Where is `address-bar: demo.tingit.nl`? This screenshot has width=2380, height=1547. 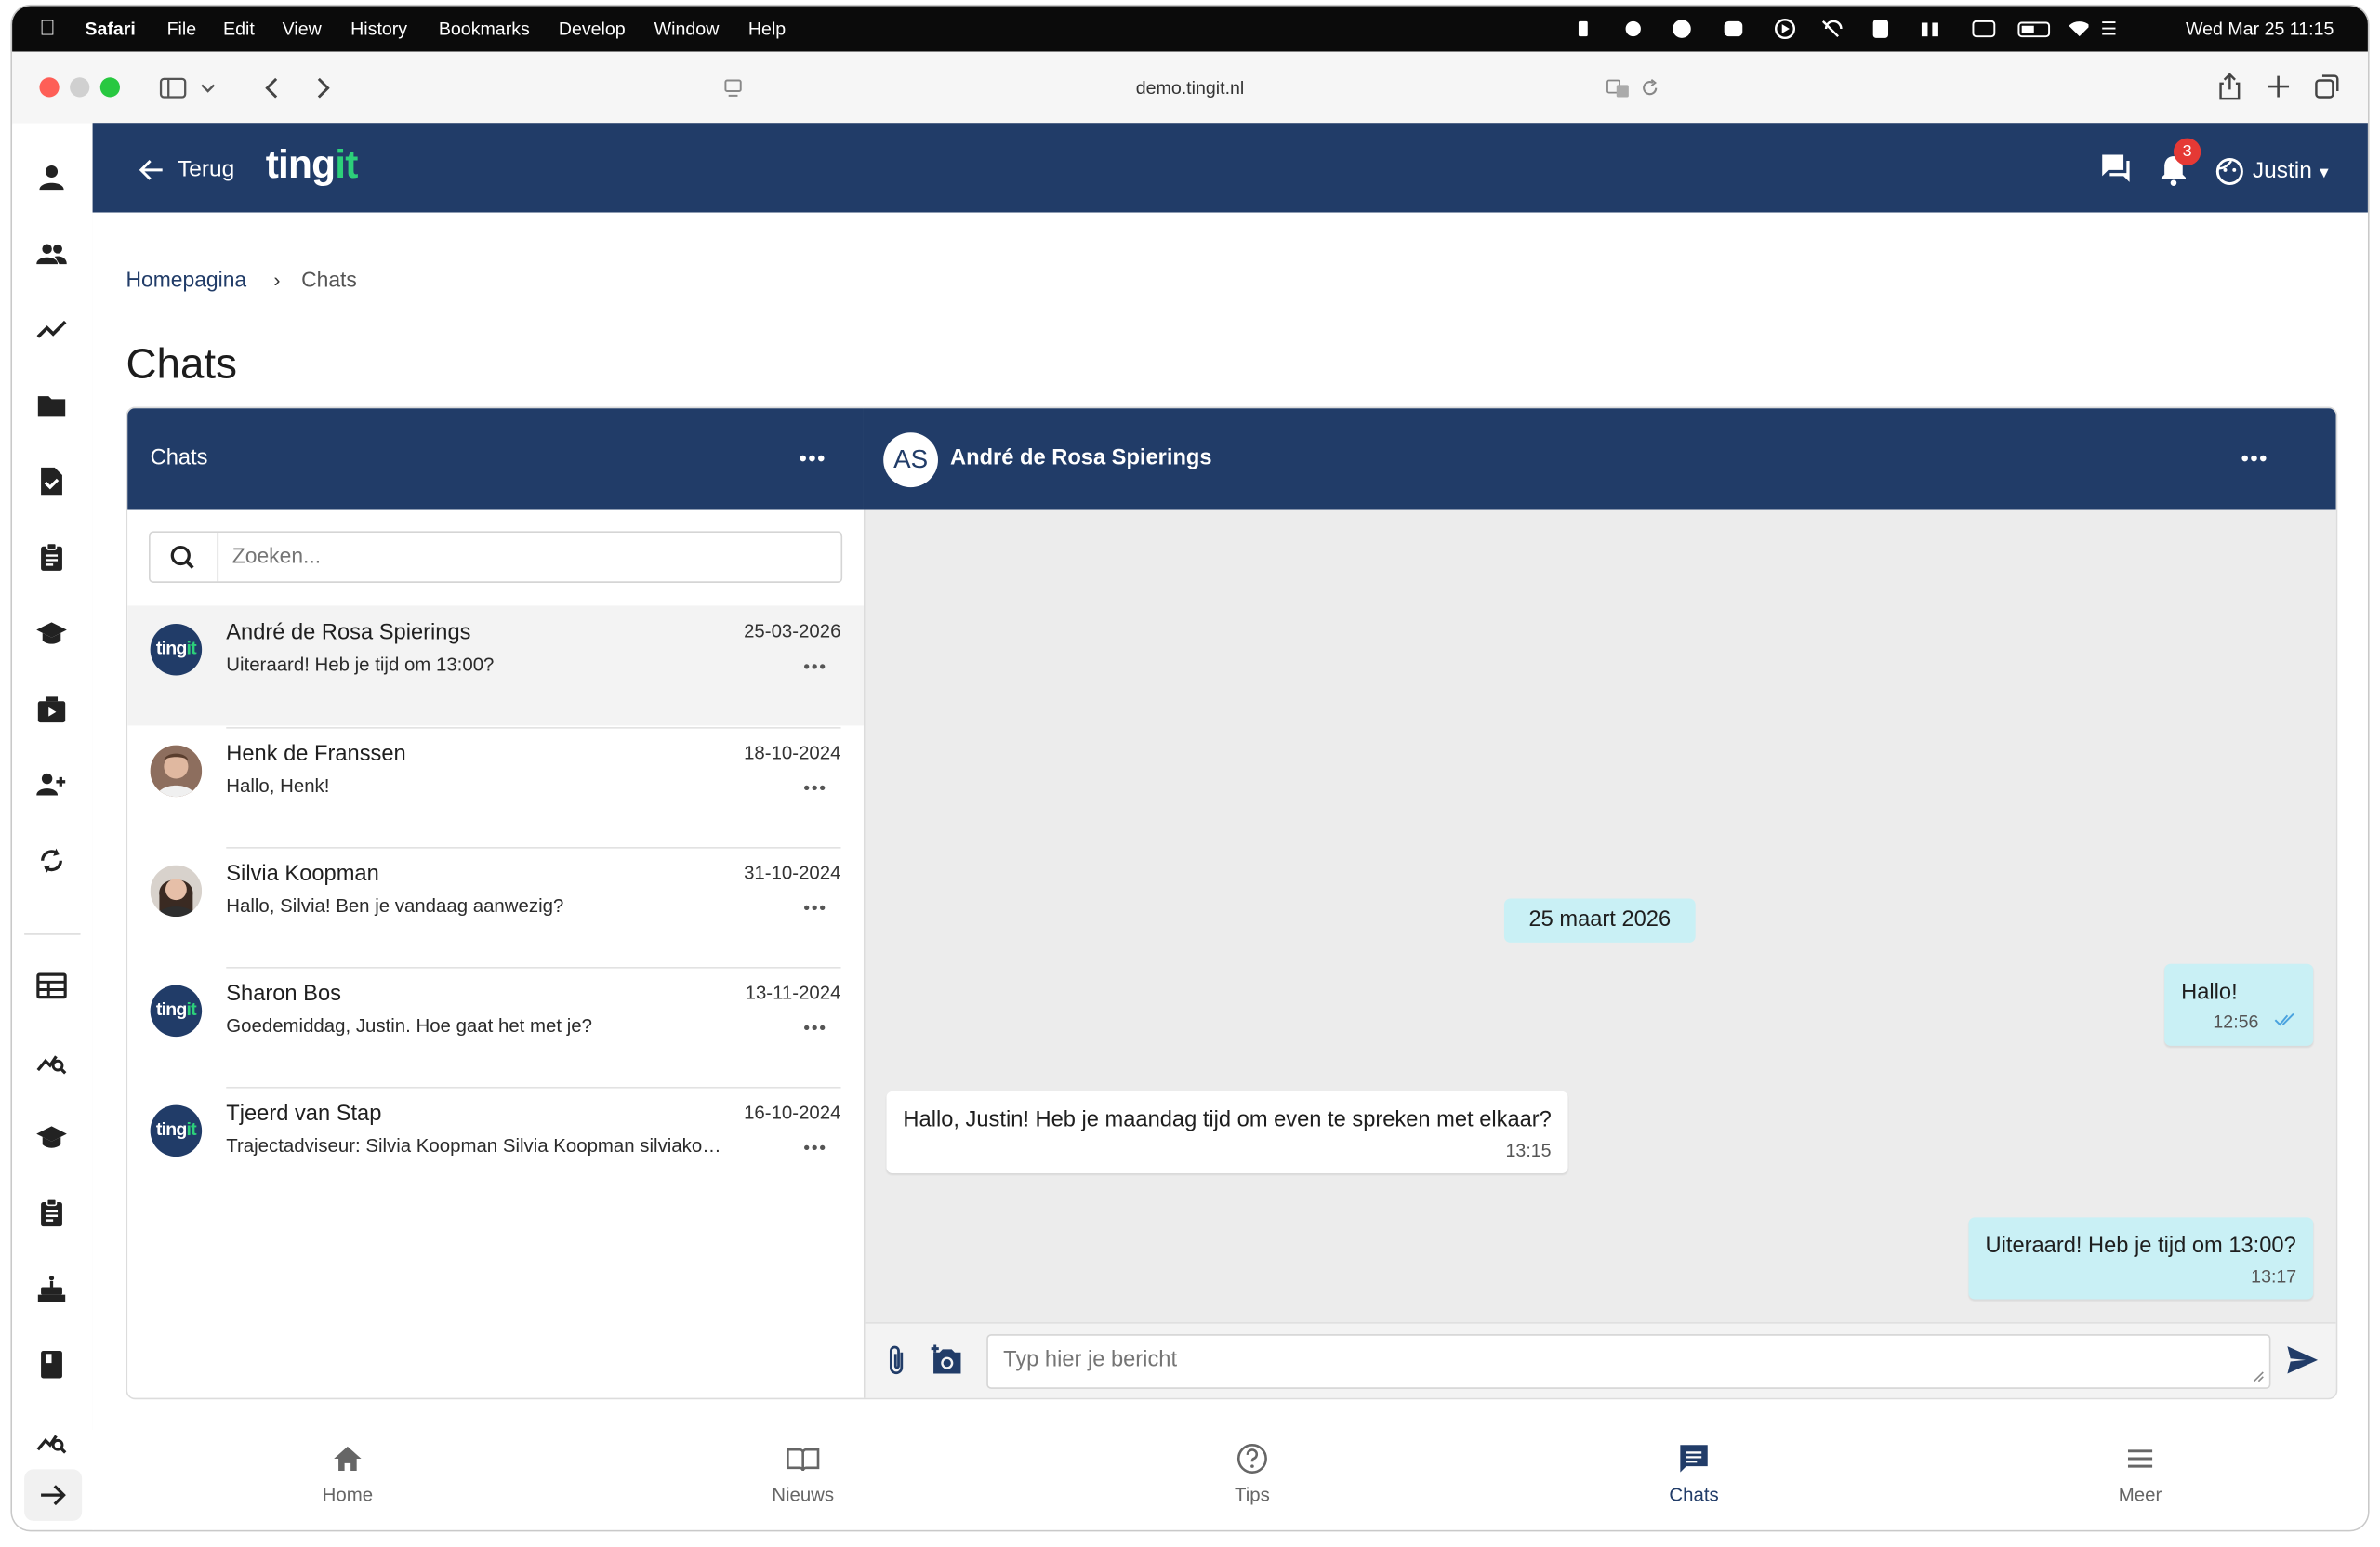 address-bar: demo.tingit.nl is located at coordinates (1190, 88).